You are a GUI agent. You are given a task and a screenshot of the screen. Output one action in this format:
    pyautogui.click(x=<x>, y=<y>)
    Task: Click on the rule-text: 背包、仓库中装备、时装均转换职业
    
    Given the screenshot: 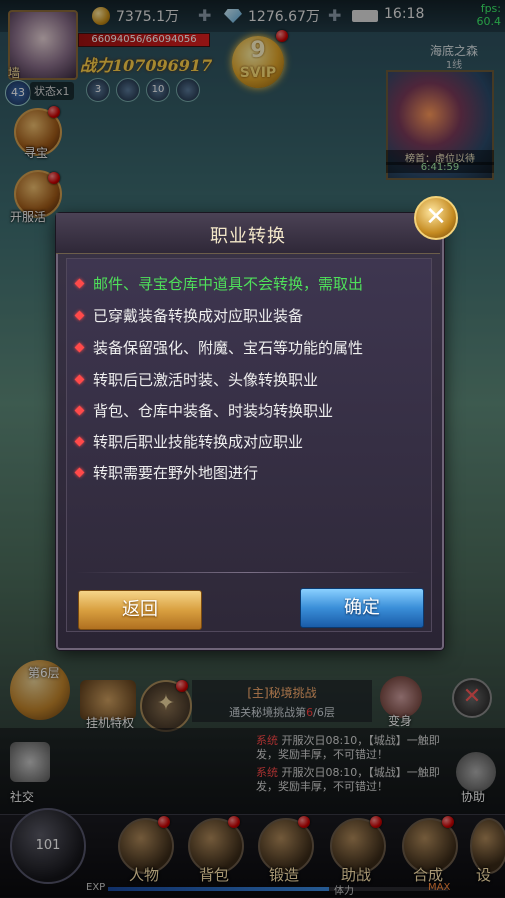 What is the action you would take?
    pyautogui.click(x=213, y=411)
    